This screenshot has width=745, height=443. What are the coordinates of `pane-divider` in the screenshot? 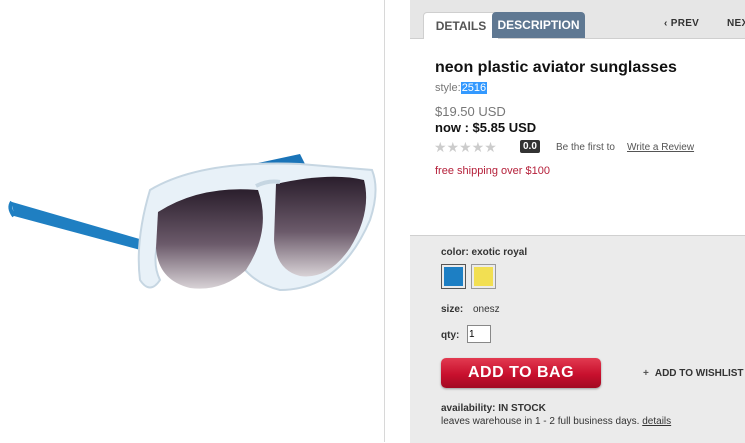 It's located at (384, 221).